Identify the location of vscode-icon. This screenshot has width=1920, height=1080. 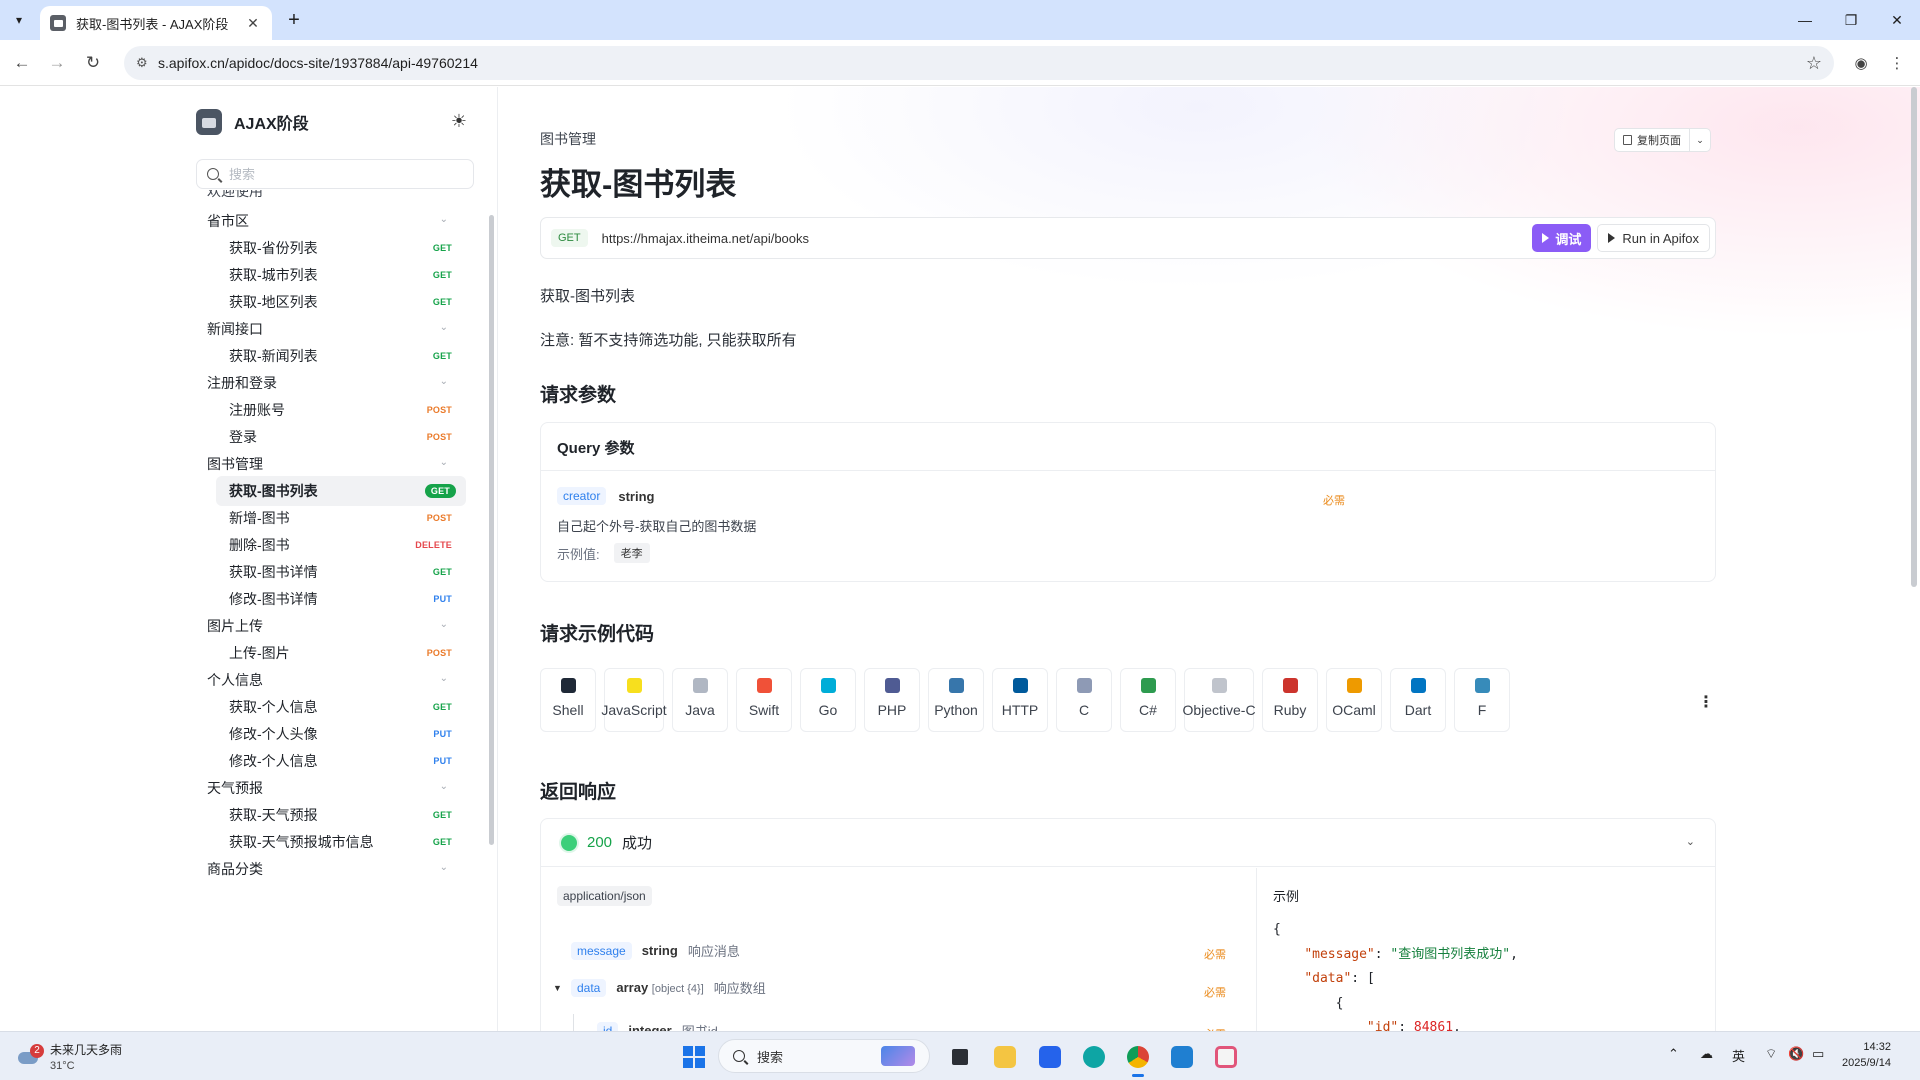
(1182, 1057).